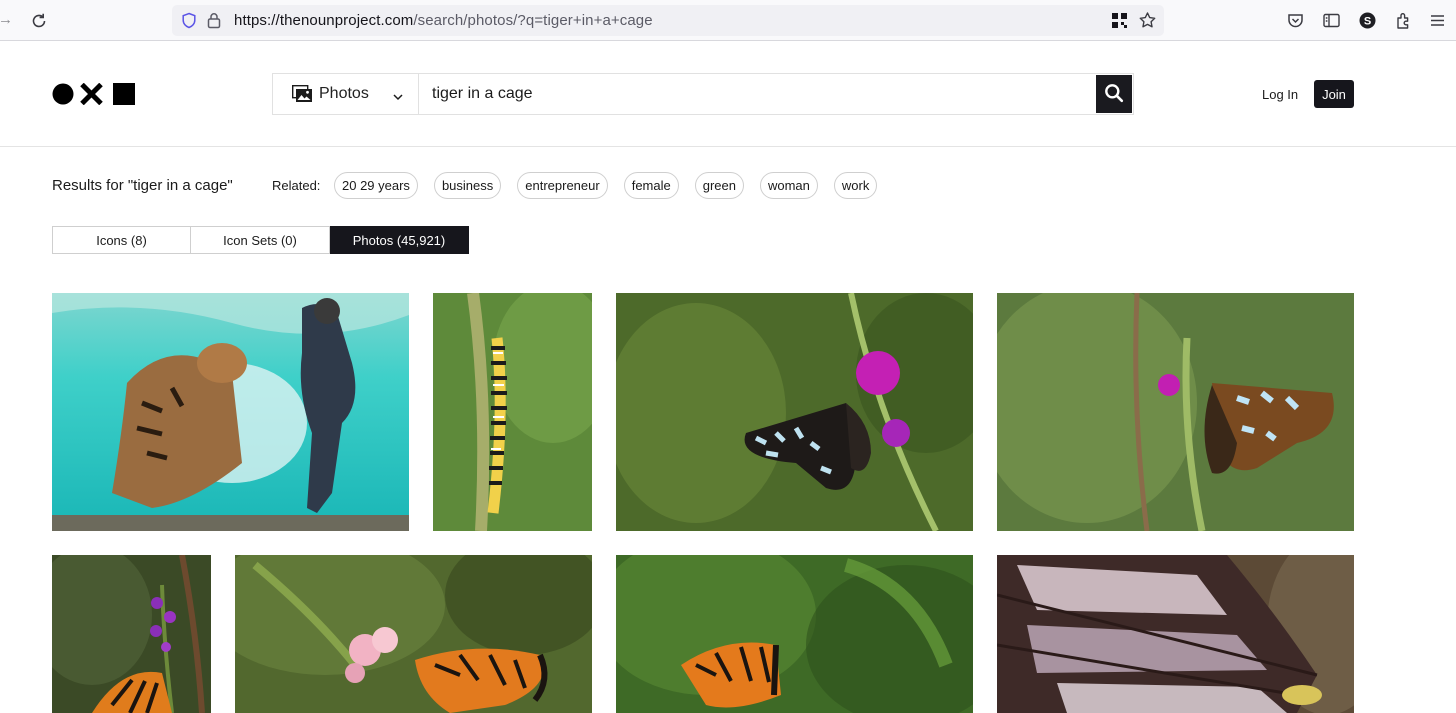 The width and height of the screenshot is (1456, 713). What do you see at coordinates (230, 412) in the screenshot?
I see `photo-result-tiger-pool` at bounding box center [230, 412].